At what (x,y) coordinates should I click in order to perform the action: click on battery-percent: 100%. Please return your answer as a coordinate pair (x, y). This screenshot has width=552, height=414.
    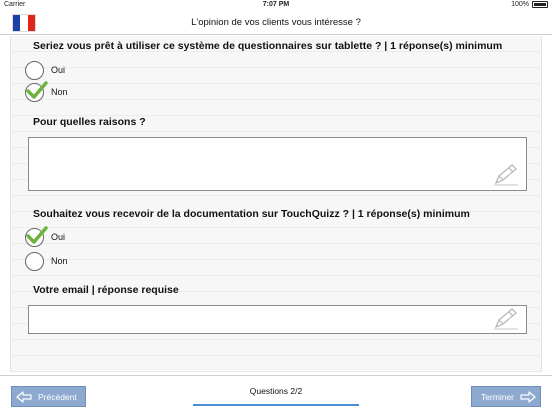
    Looking at the image, I should click on (520, 4).